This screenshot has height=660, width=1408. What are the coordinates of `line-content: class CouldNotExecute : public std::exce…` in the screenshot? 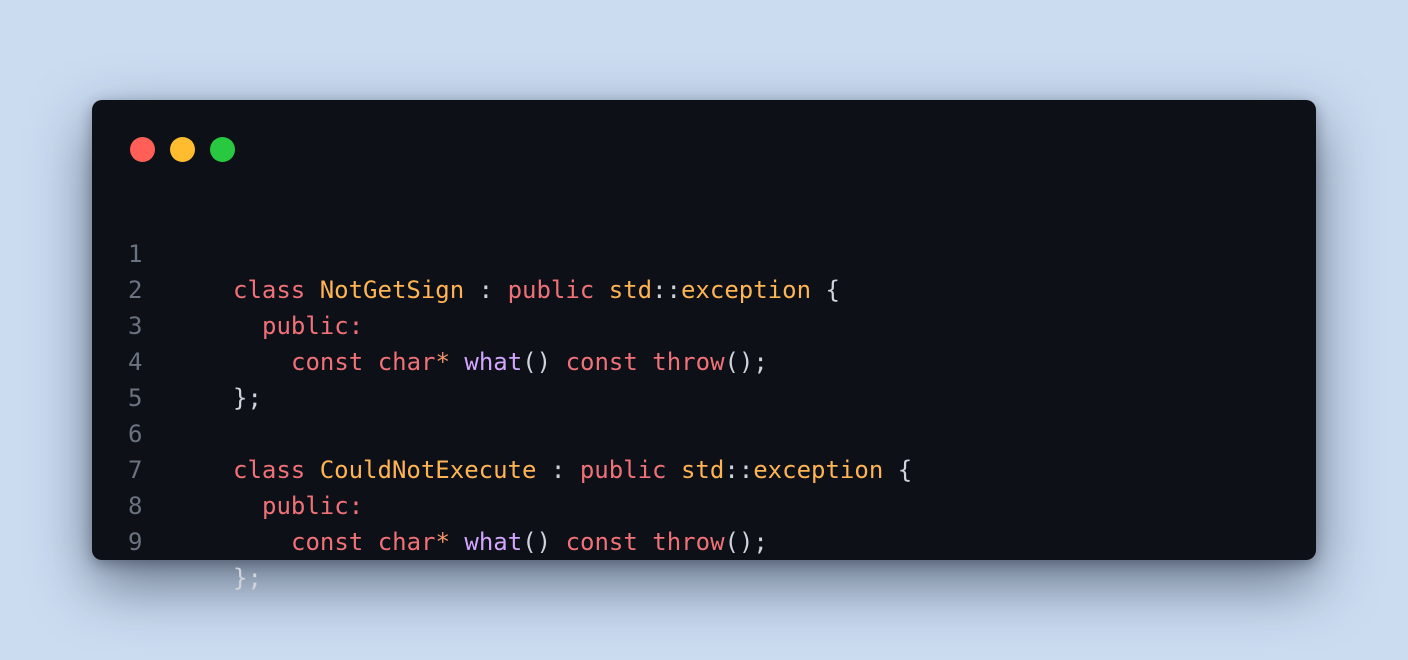 It's located at (572, 470).